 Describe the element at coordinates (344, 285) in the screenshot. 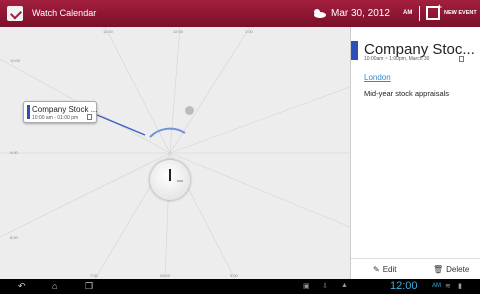

I see `warning-icon: ▲` at that location.